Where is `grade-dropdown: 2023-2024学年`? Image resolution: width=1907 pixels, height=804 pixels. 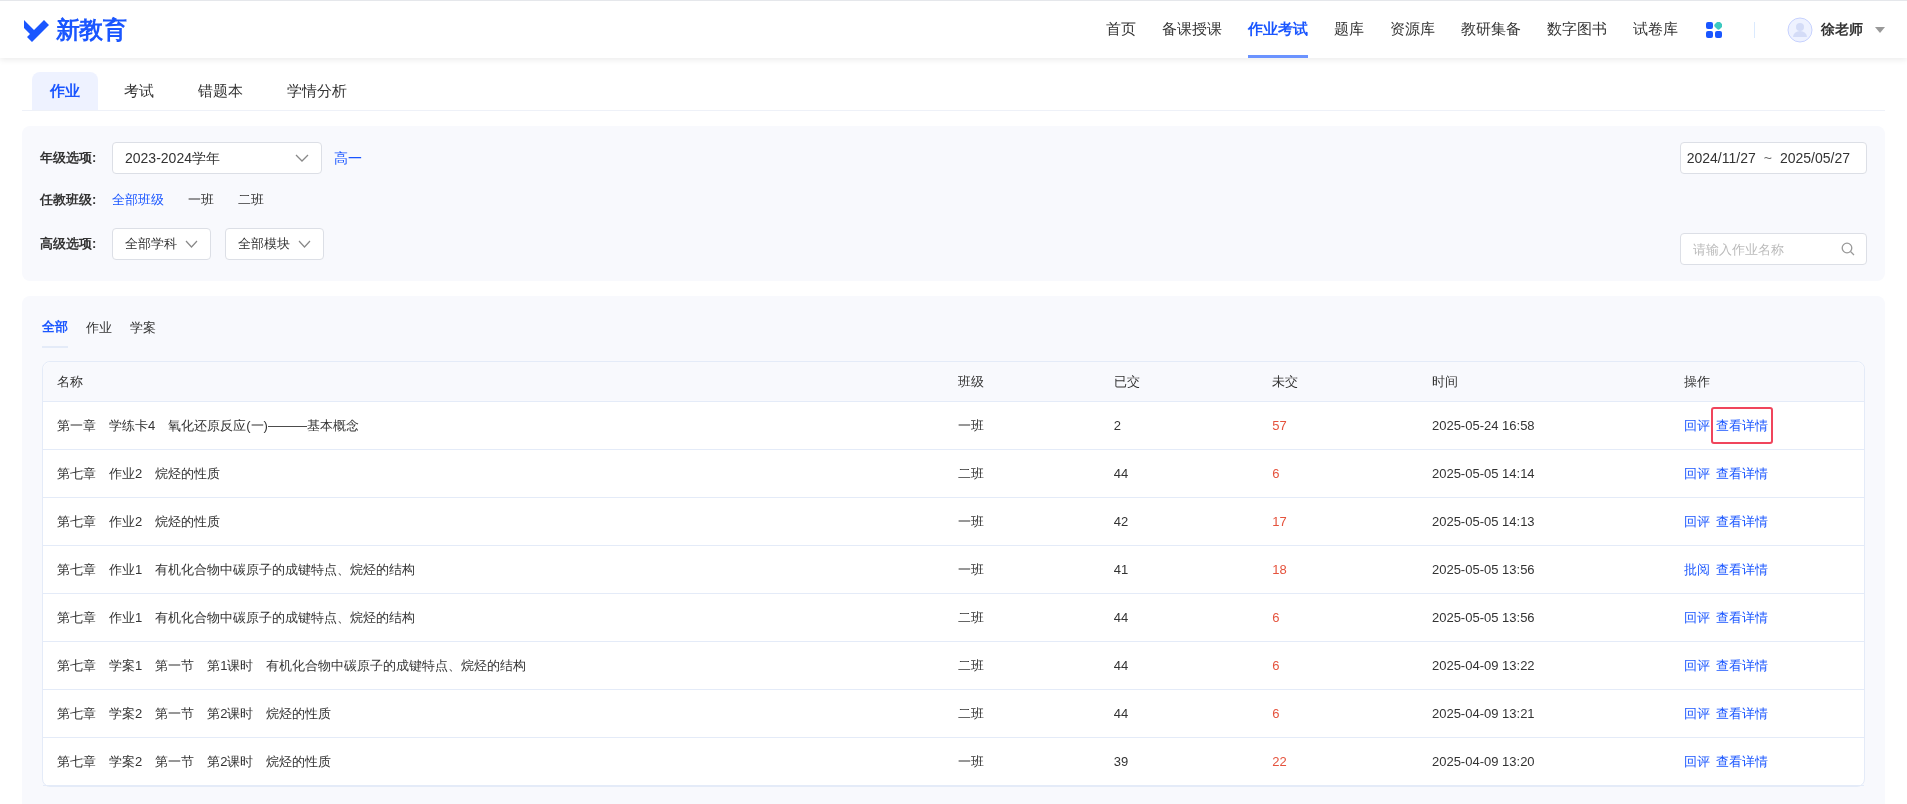
grade-dropdown: 2023-2024学年 is located at coordinates (217, 158).